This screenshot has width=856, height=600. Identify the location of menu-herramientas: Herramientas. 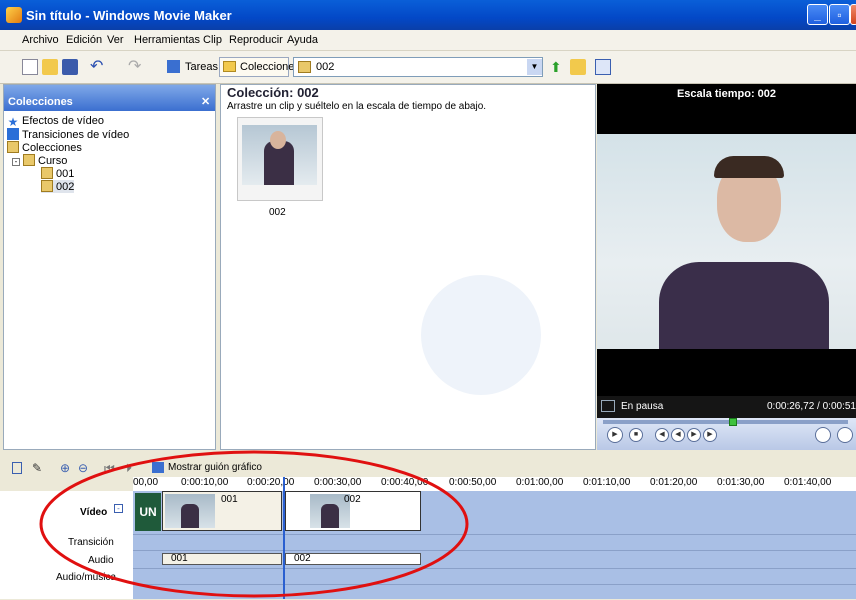
(167, 40).